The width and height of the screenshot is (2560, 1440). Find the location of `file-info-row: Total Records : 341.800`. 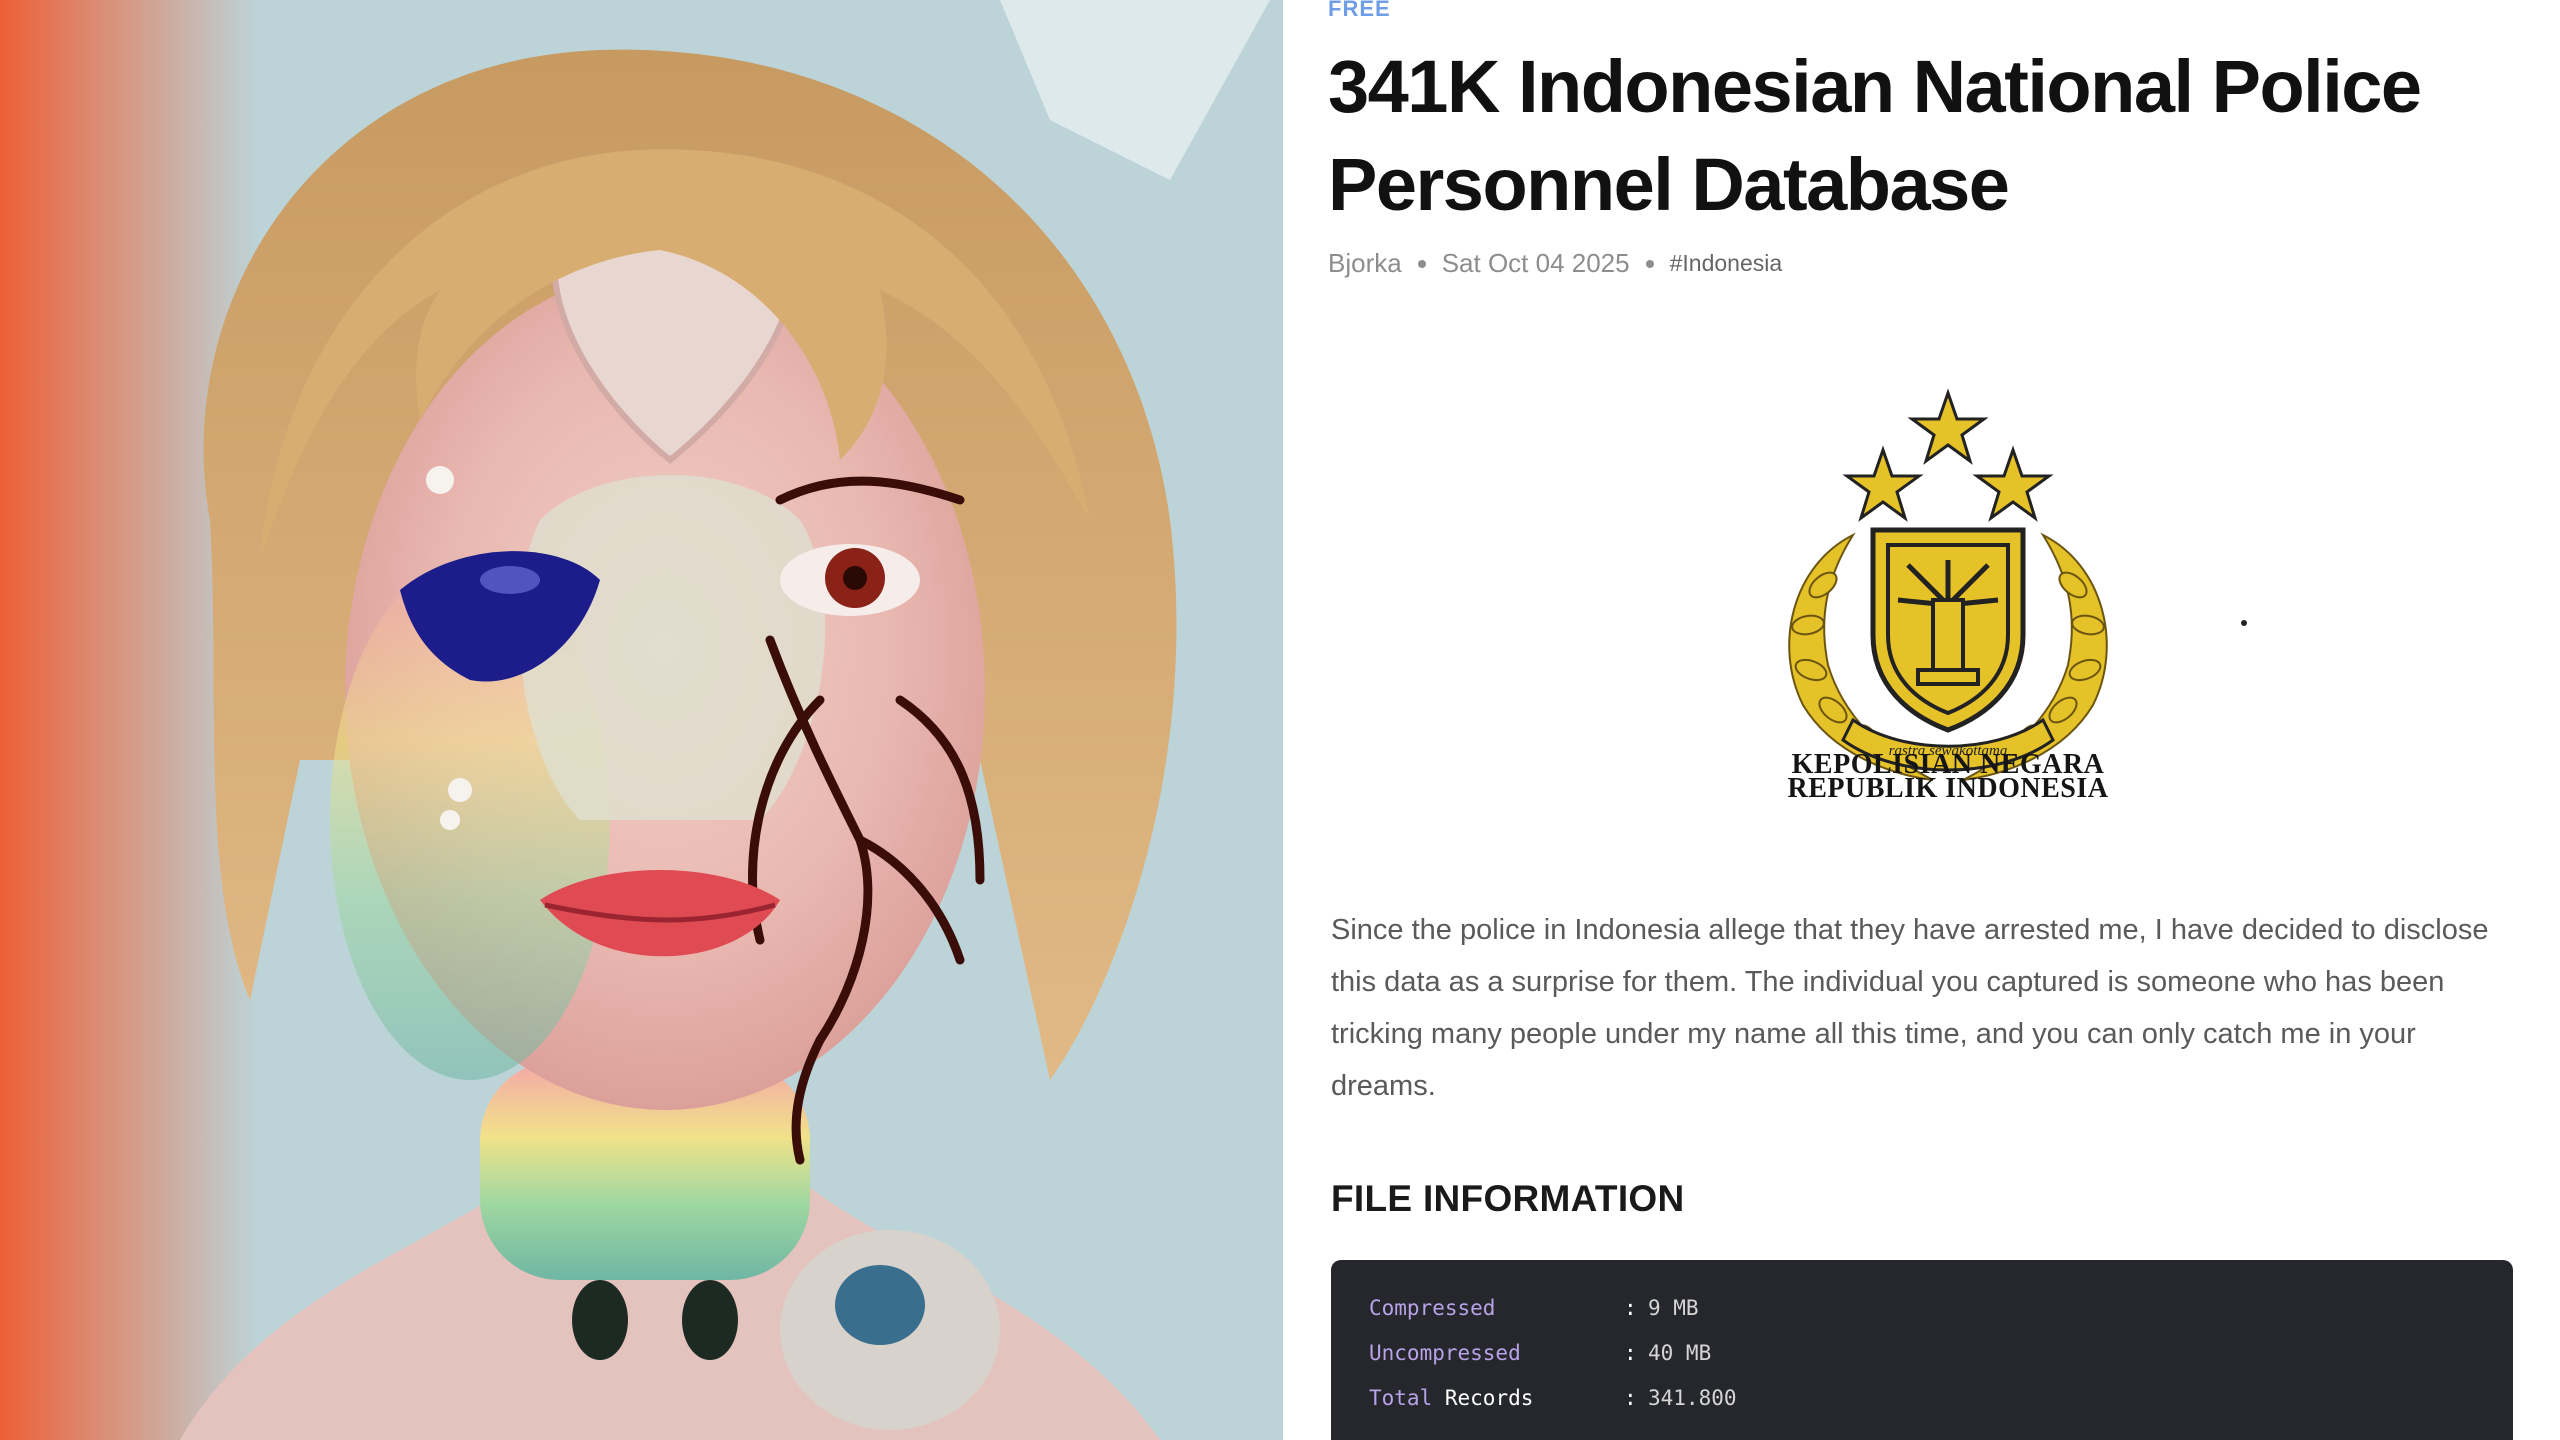

file-info-row: Total Records : 341.800 is located at coordinates (1553, 1398).